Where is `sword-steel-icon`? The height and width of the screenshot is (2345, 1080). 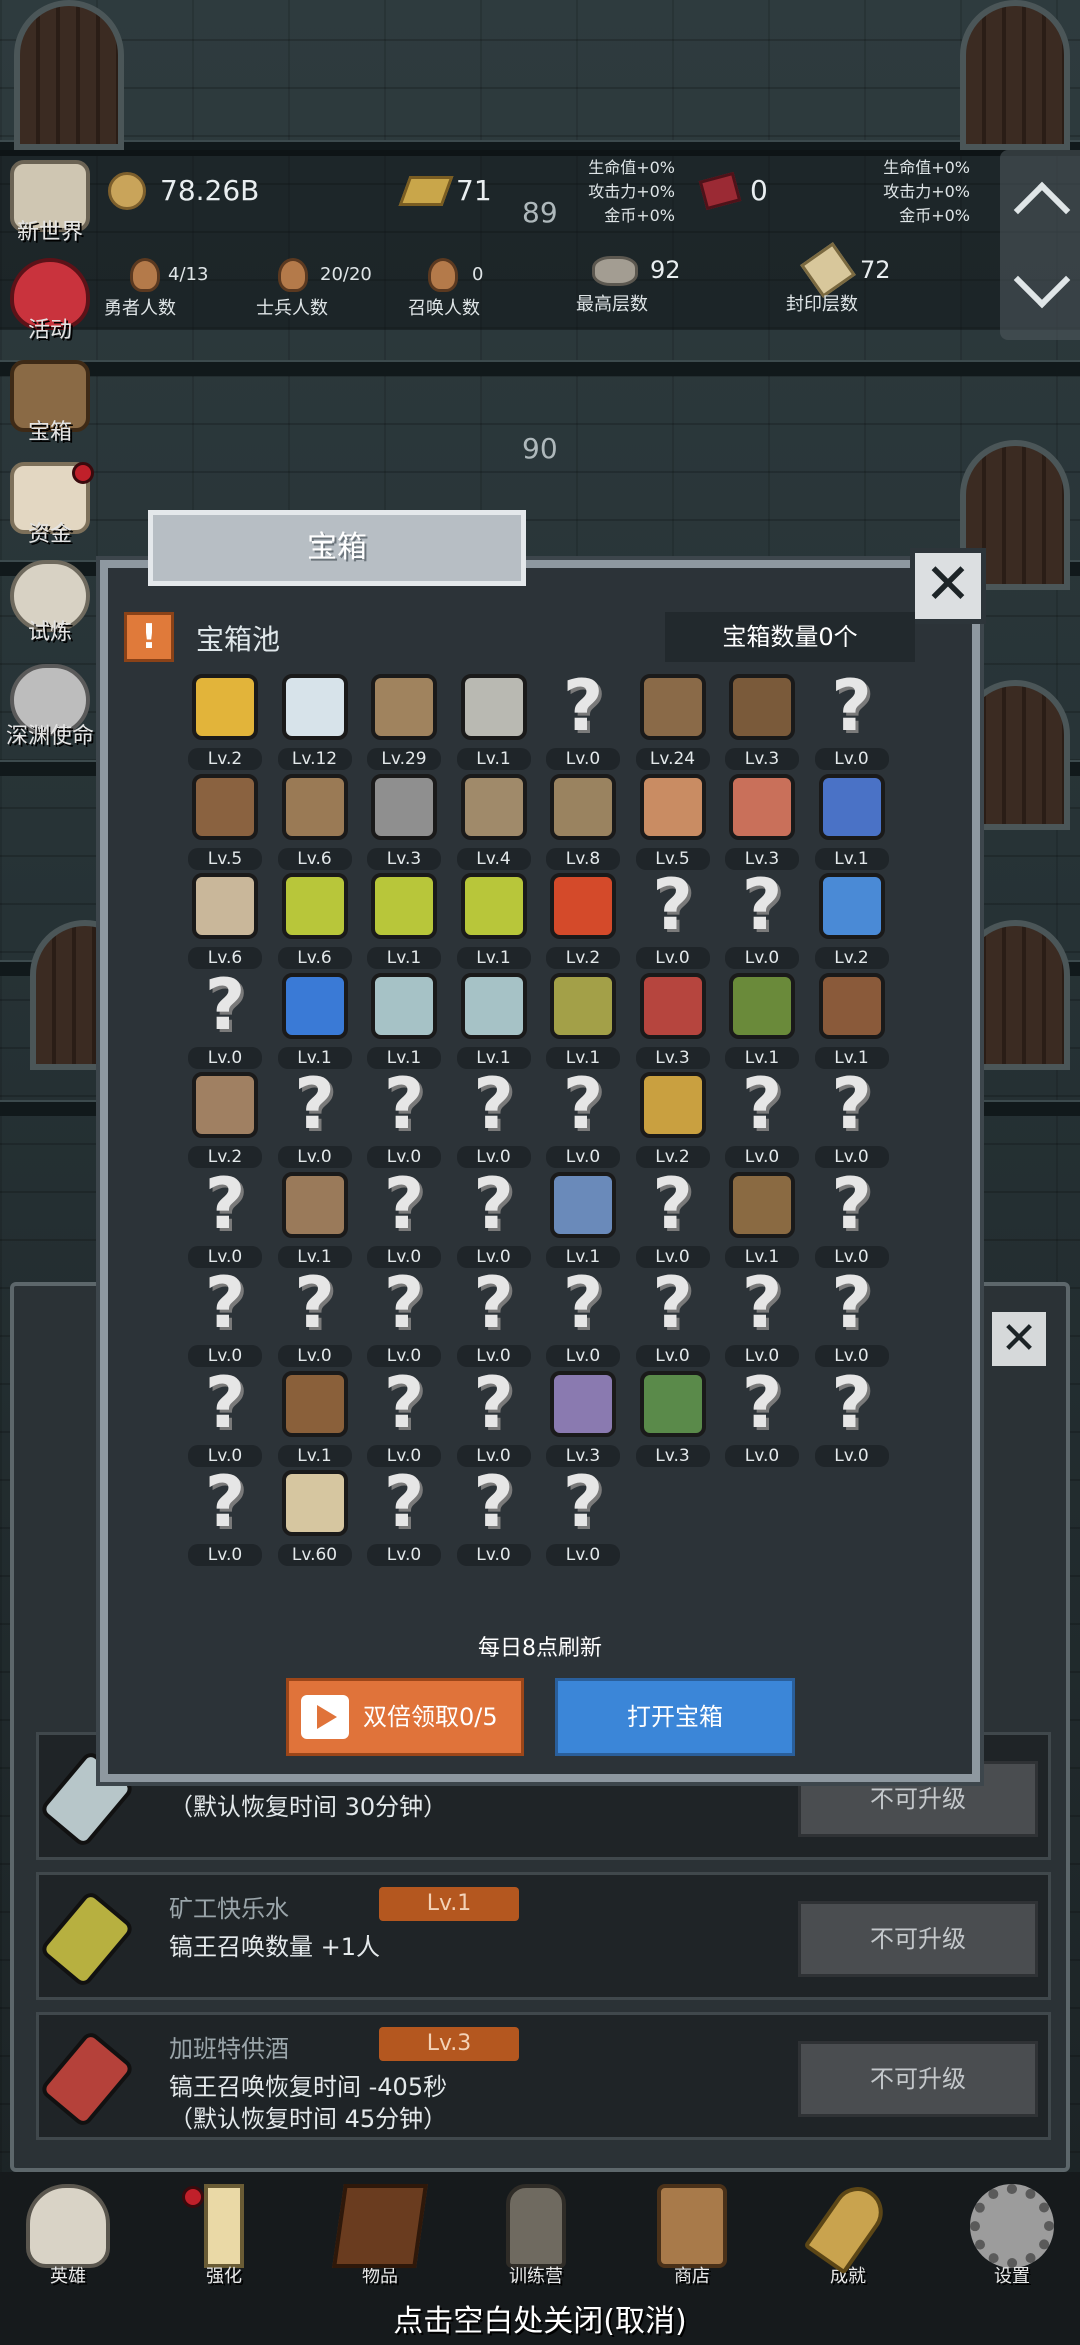 sword-steel-icon is located at coordinates (493, 707).